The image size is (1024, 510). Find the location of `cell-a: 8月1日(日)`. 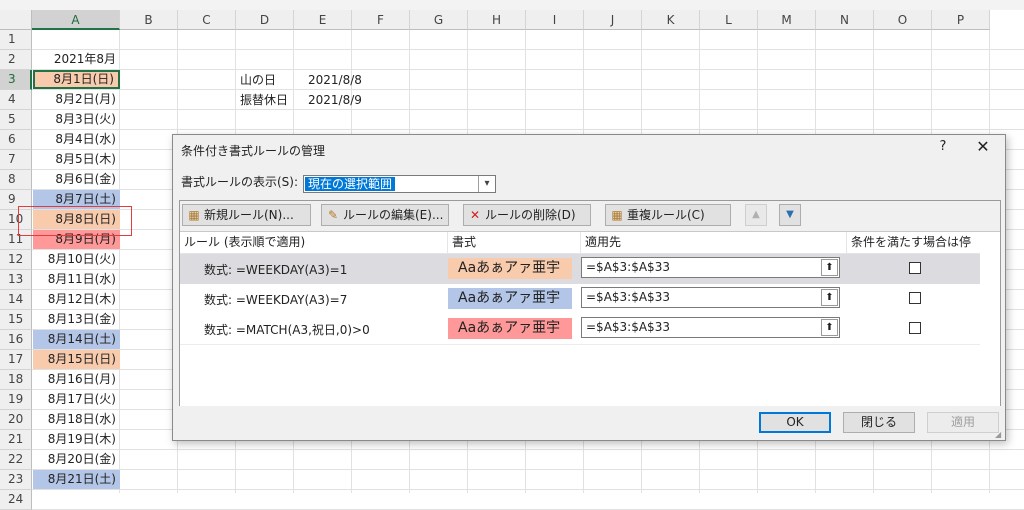

cell-a: 8月1日(日) is located at coordinates (76, 79).